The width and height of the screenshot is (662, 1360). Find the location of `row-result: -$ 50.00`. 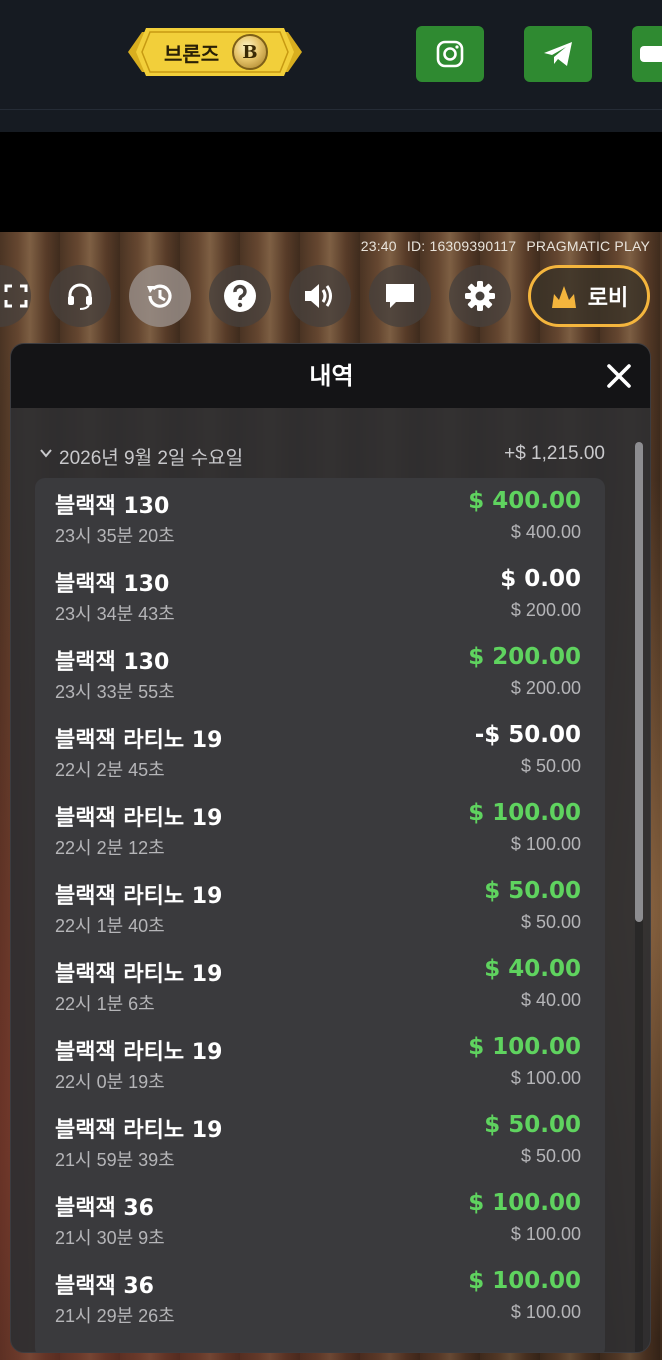

row-result: -$ 50.00 is located at coordinates (527, 735).